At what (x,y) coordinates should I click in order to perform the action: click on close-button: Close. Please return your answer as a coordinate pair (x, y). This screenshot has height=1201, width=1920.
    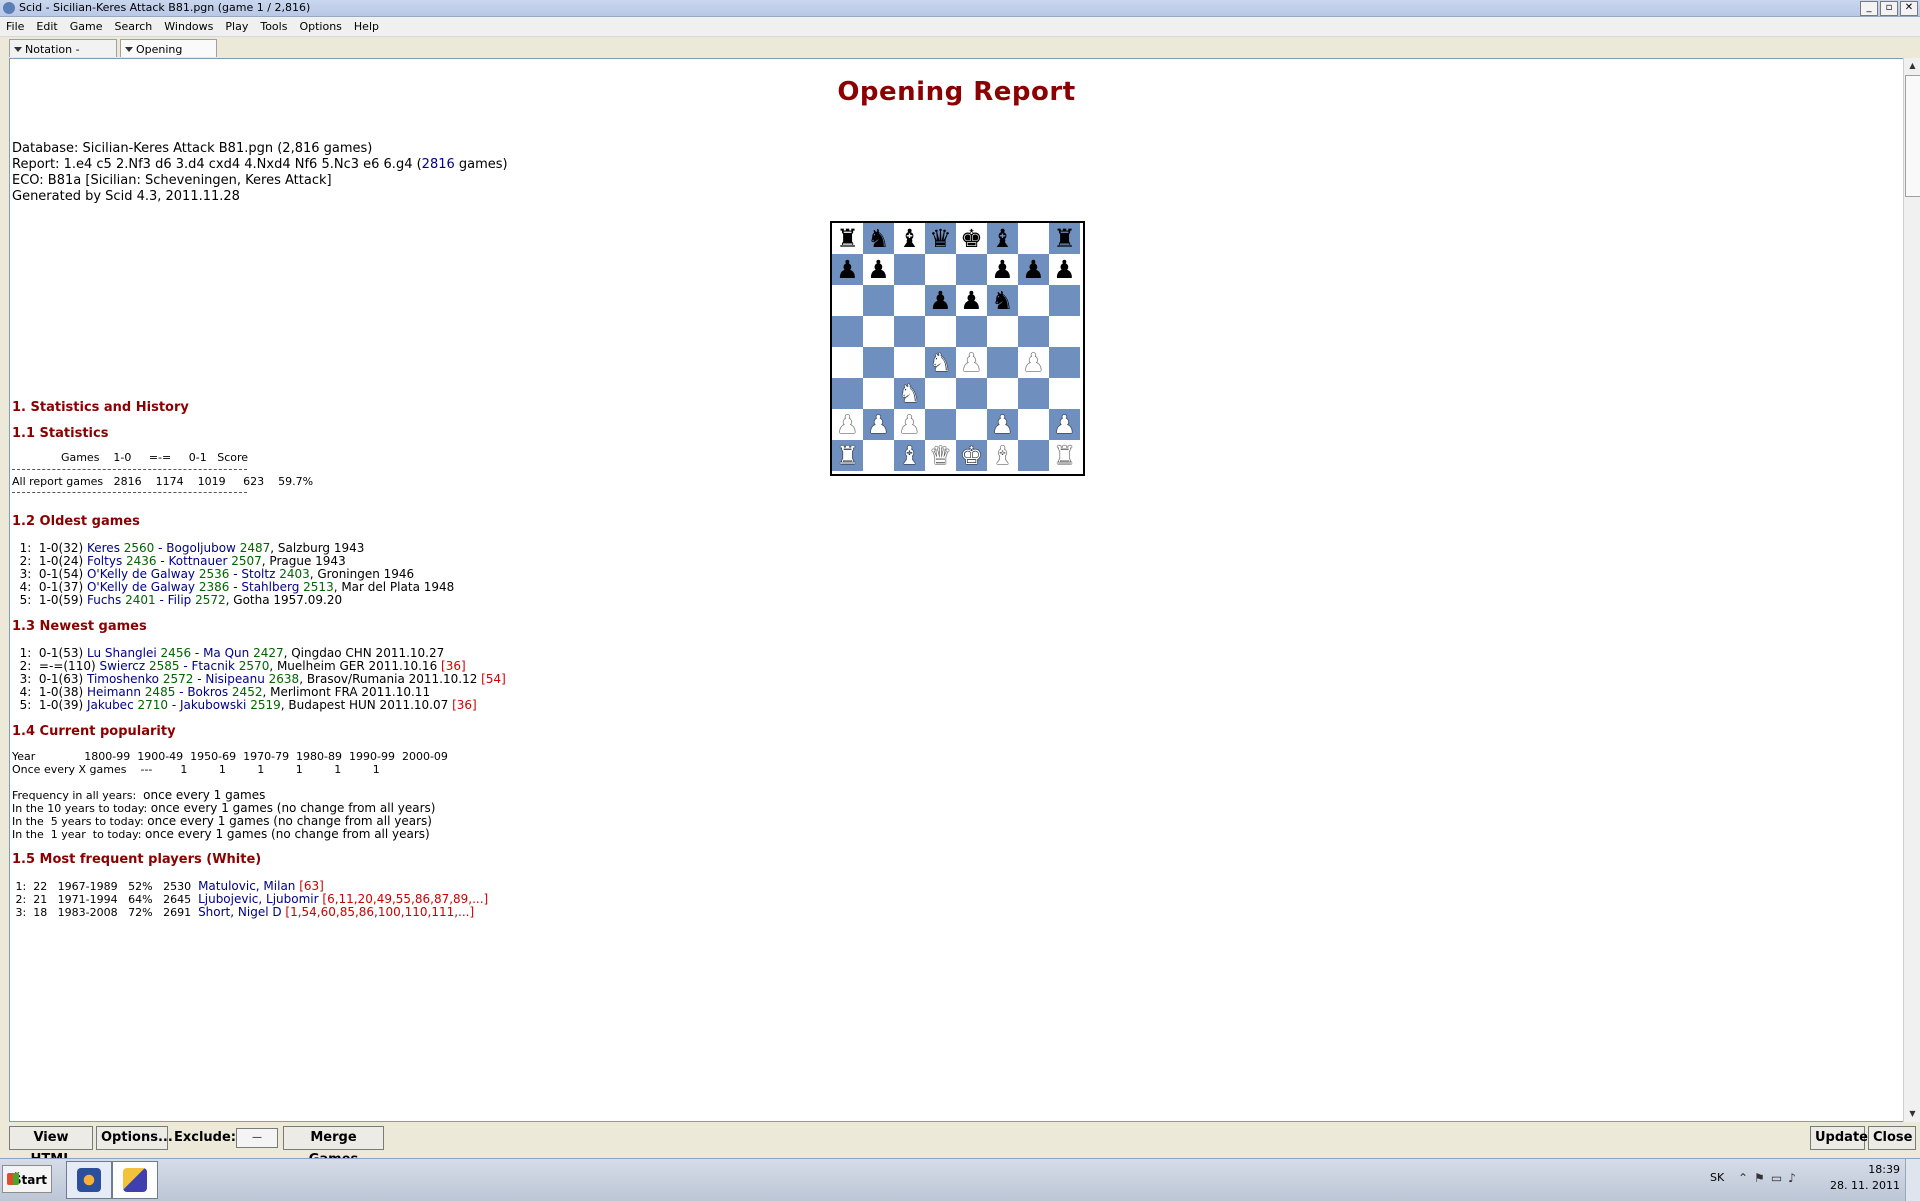
    Looking at the image, I should click on (1892, 1138).